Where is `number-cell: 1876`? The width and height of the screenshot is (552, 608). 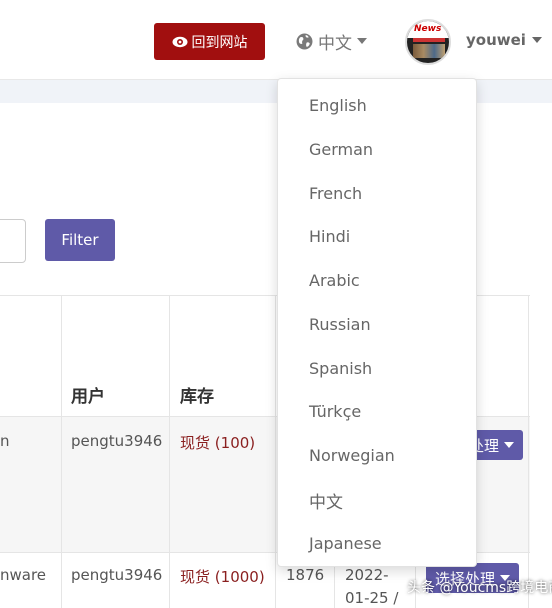
number-cell: 1876 is located at coordinates (305, 575).